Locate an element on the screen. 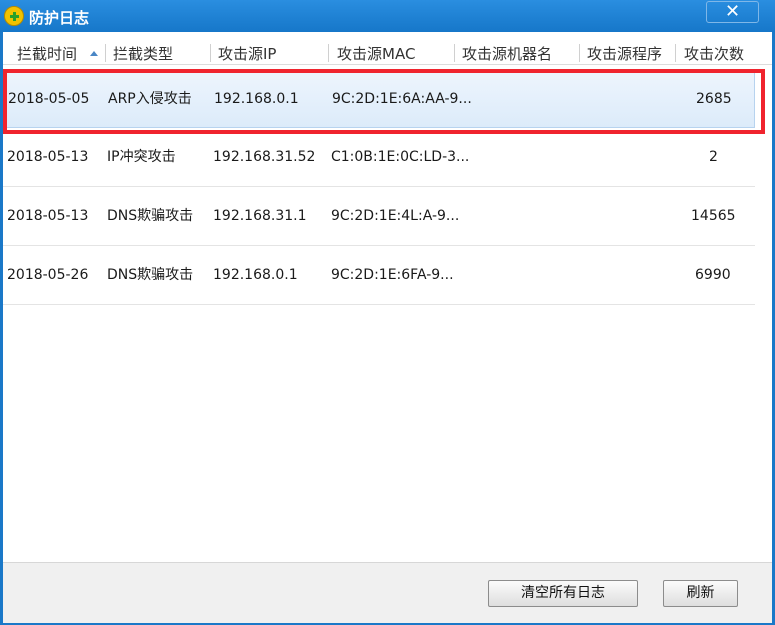 Image resolution: width=775 pixels, height=625 pixels. column-header-type: 拦截类型 is located at coordinates (143, 48).